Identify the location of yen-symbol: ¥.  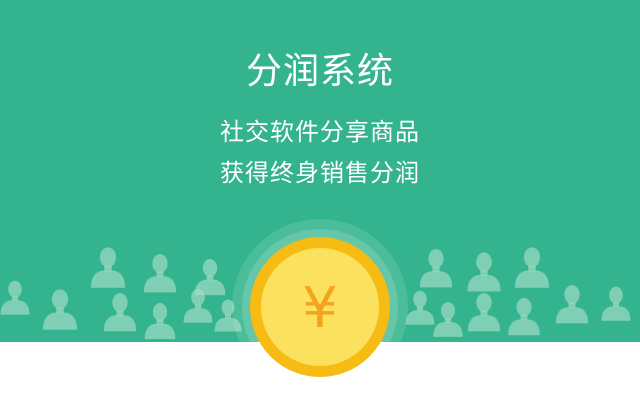
(320, 308).